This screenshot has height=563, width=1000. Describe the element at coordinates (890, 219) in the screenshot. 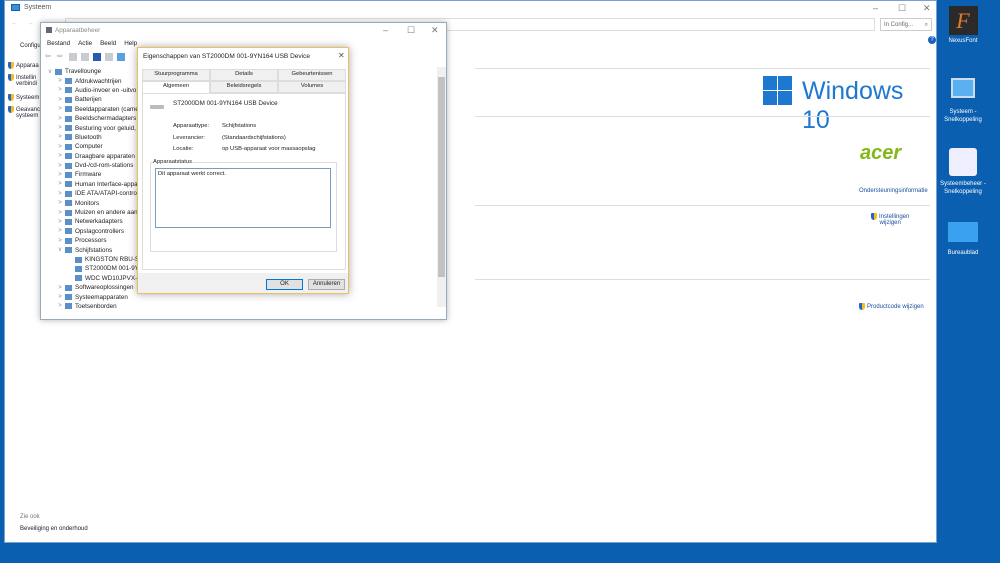

I see `change-settings-link: Instellingen wijzigen` at that location.